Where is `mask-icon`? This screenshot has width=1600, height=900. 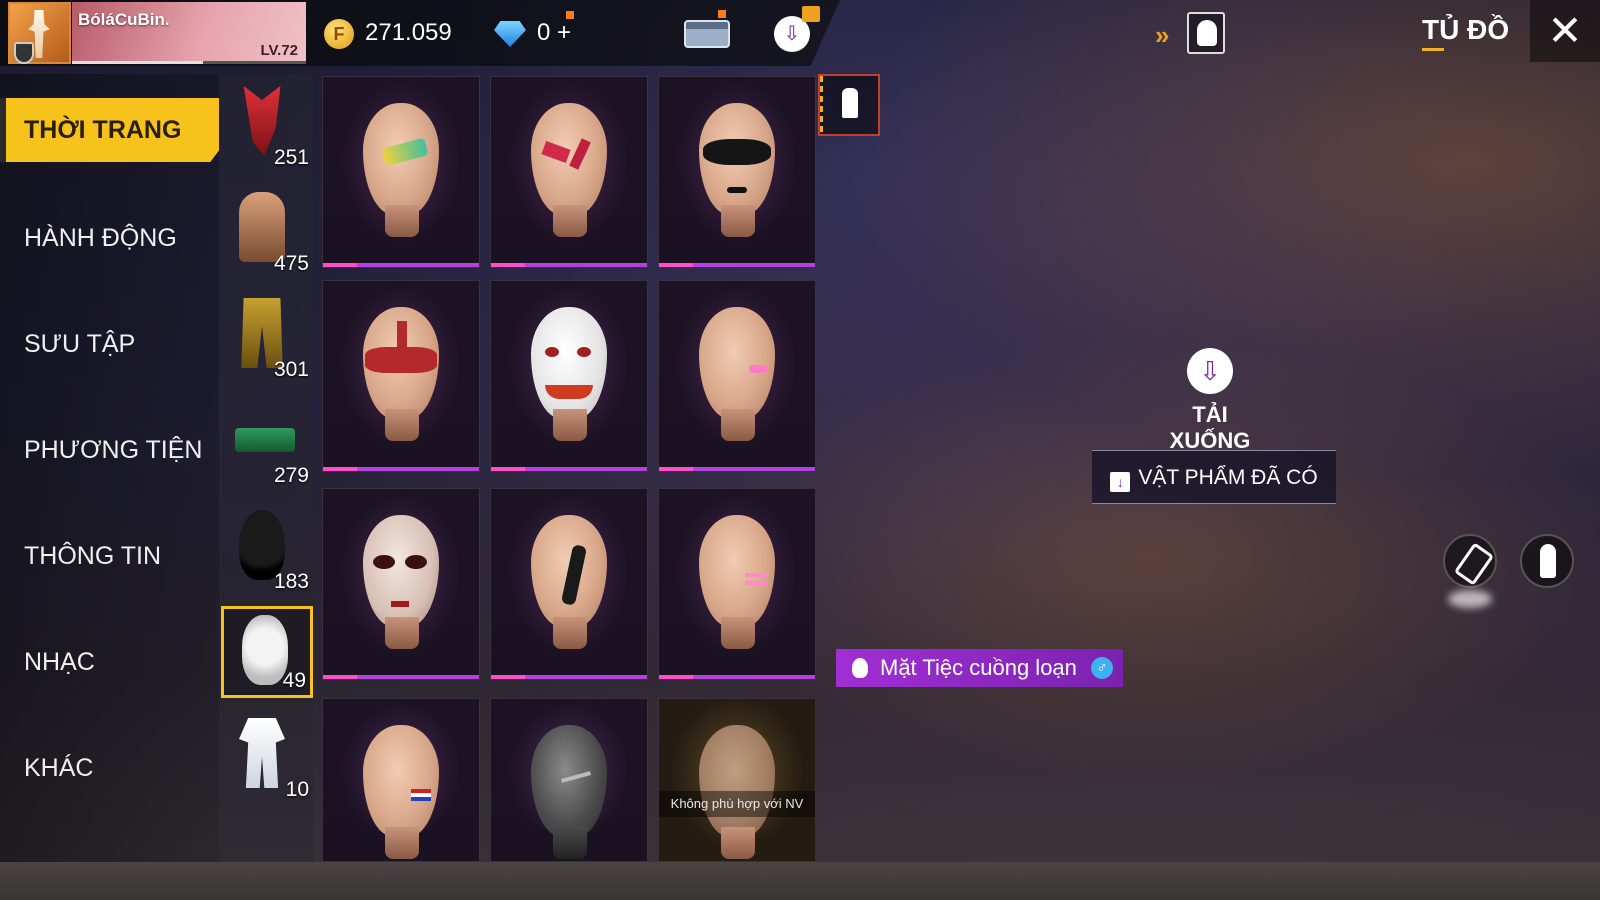 mask-icon is located at coordinates (860, 668).